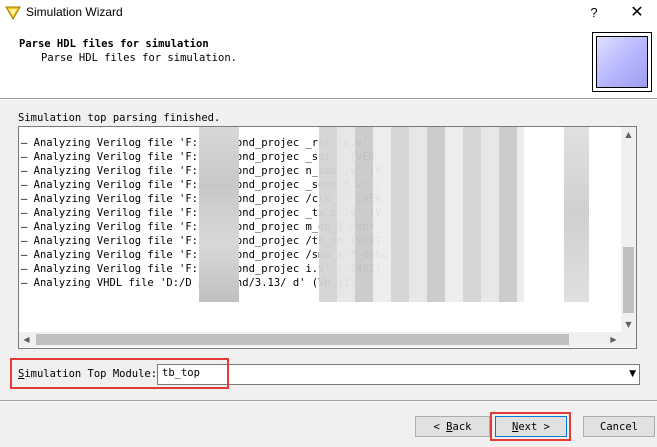 This screenshot has width=657, height=447. What do you see at coordinates (462, 427) in the screenshot?
I see `back-label: ack` at bounding box center [462, 427].